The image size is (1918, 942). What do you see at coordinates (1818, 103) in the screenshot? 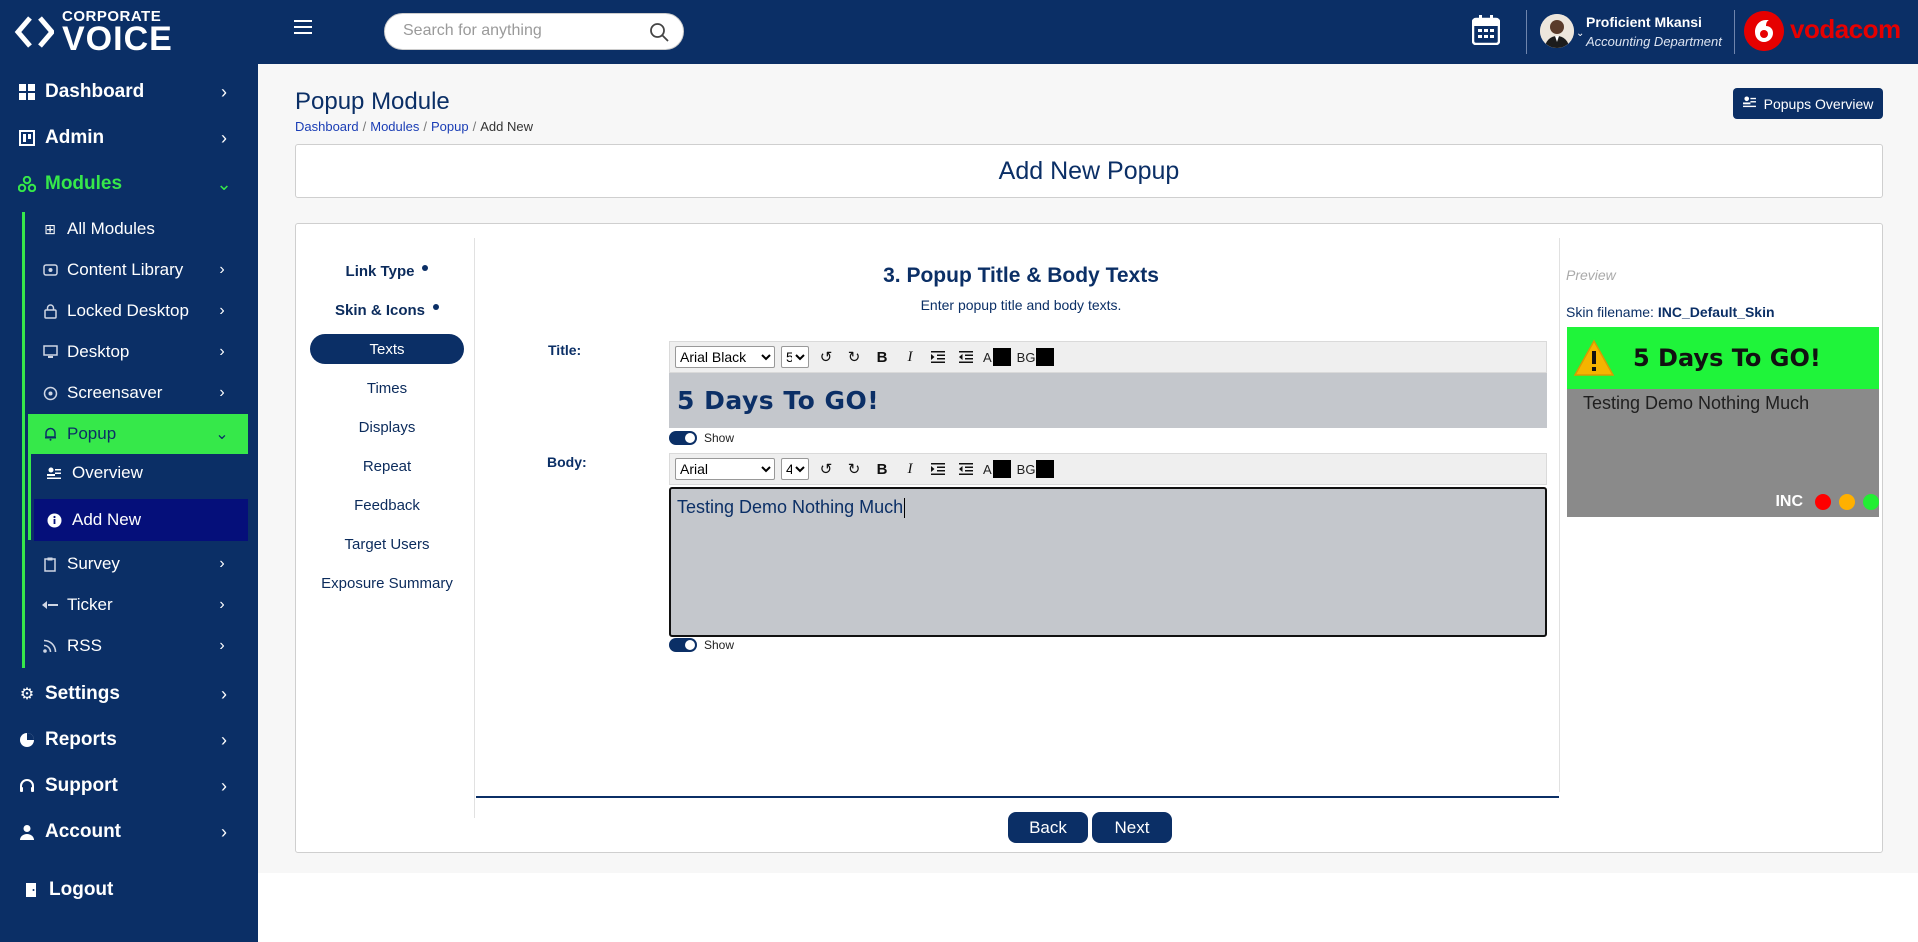
I see `popups-overview-label: Popups Overview` at bounding box center [1818, 103].